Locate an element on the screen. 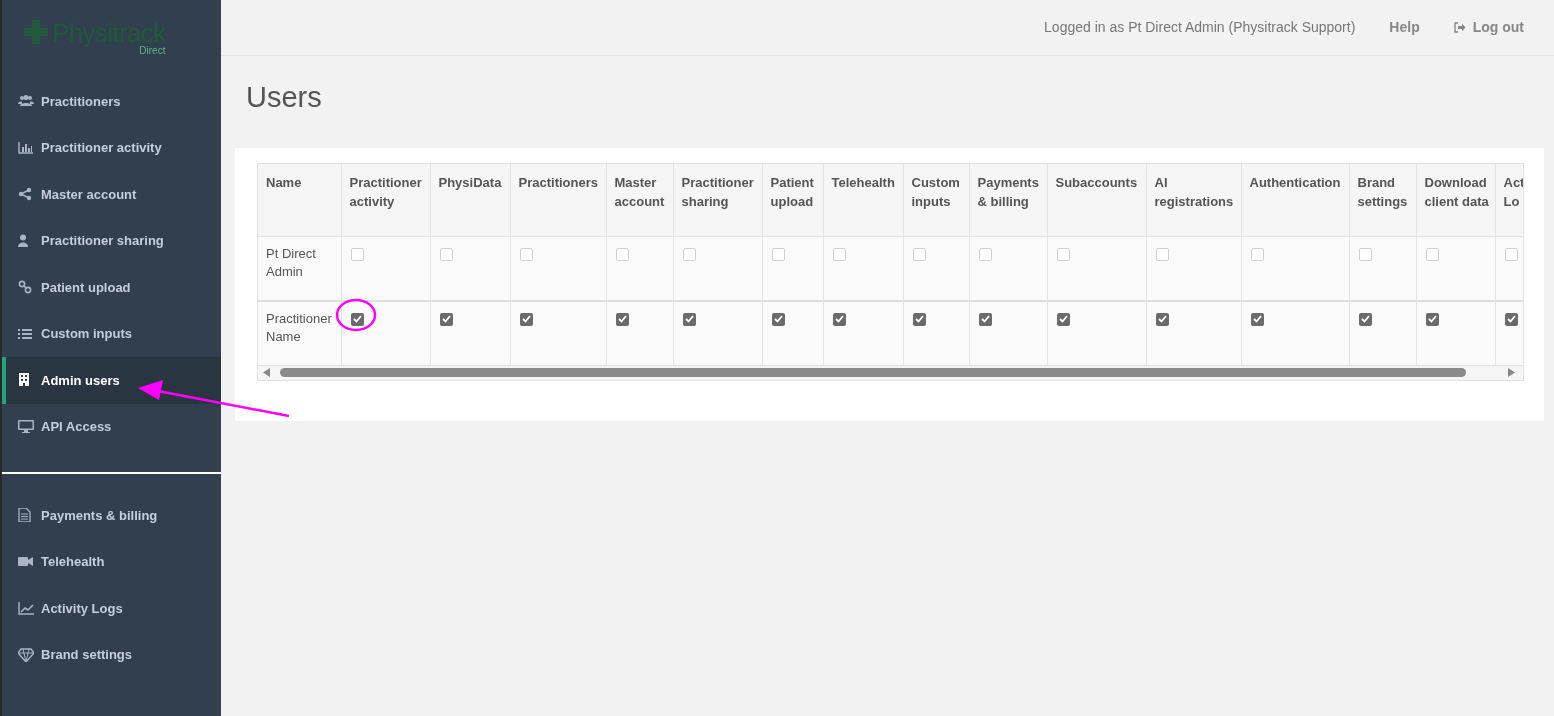  sidebar-item: Activity Logs is located at coordinates (111, 608).